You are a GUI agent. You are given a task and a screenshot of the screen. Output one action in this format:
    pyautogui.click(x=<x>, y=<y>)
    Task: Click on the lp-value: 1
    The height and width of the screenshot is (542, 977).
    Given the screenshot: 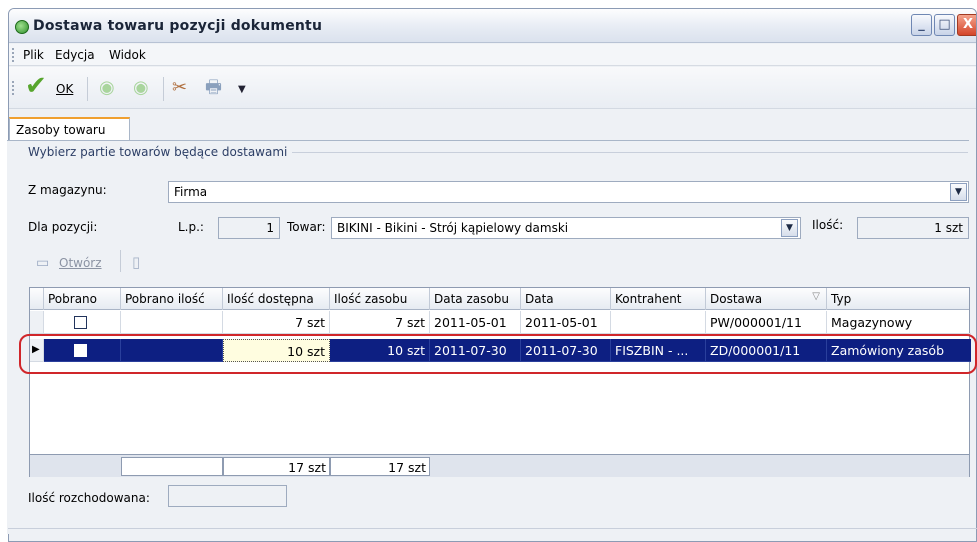 What is the action you would take?
    pyautogui.click(x=270, y=228)
    